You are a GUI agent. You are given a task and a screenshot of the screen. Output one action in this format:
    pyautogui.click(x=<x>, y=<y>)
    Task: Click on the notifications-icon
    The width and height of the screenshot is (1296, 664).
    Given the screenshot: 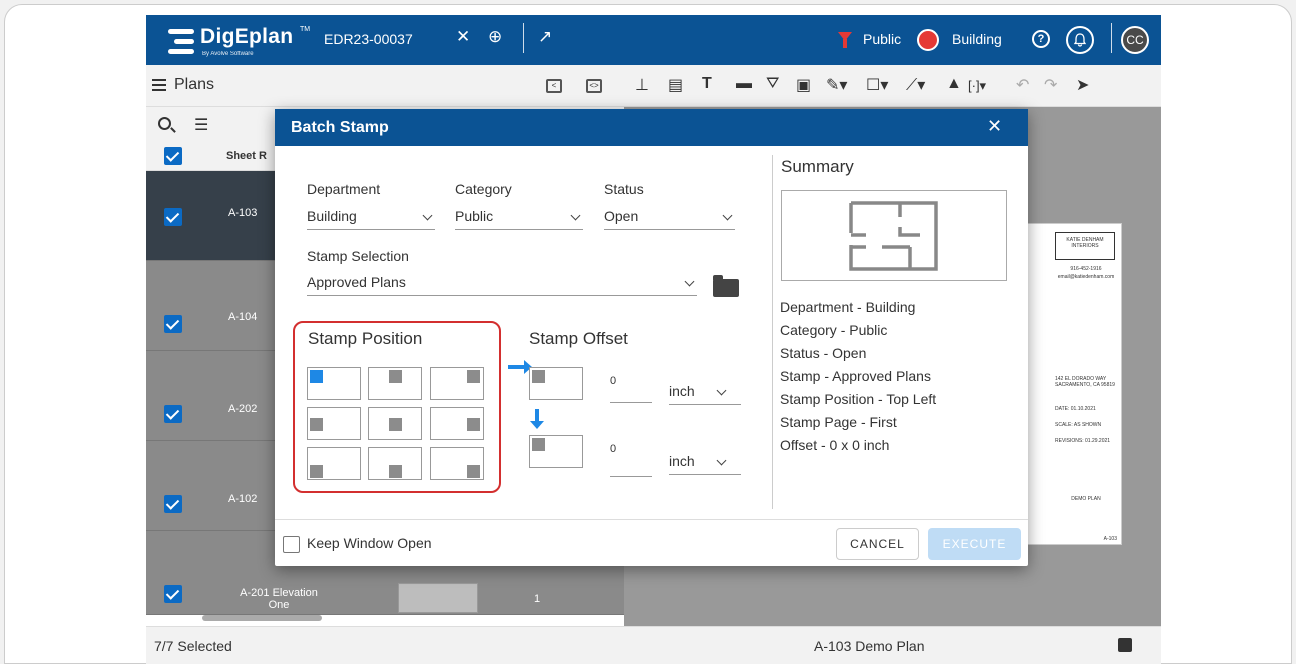 What is the action you would take?
    pyautogui.click(x=1080, y=40)
    